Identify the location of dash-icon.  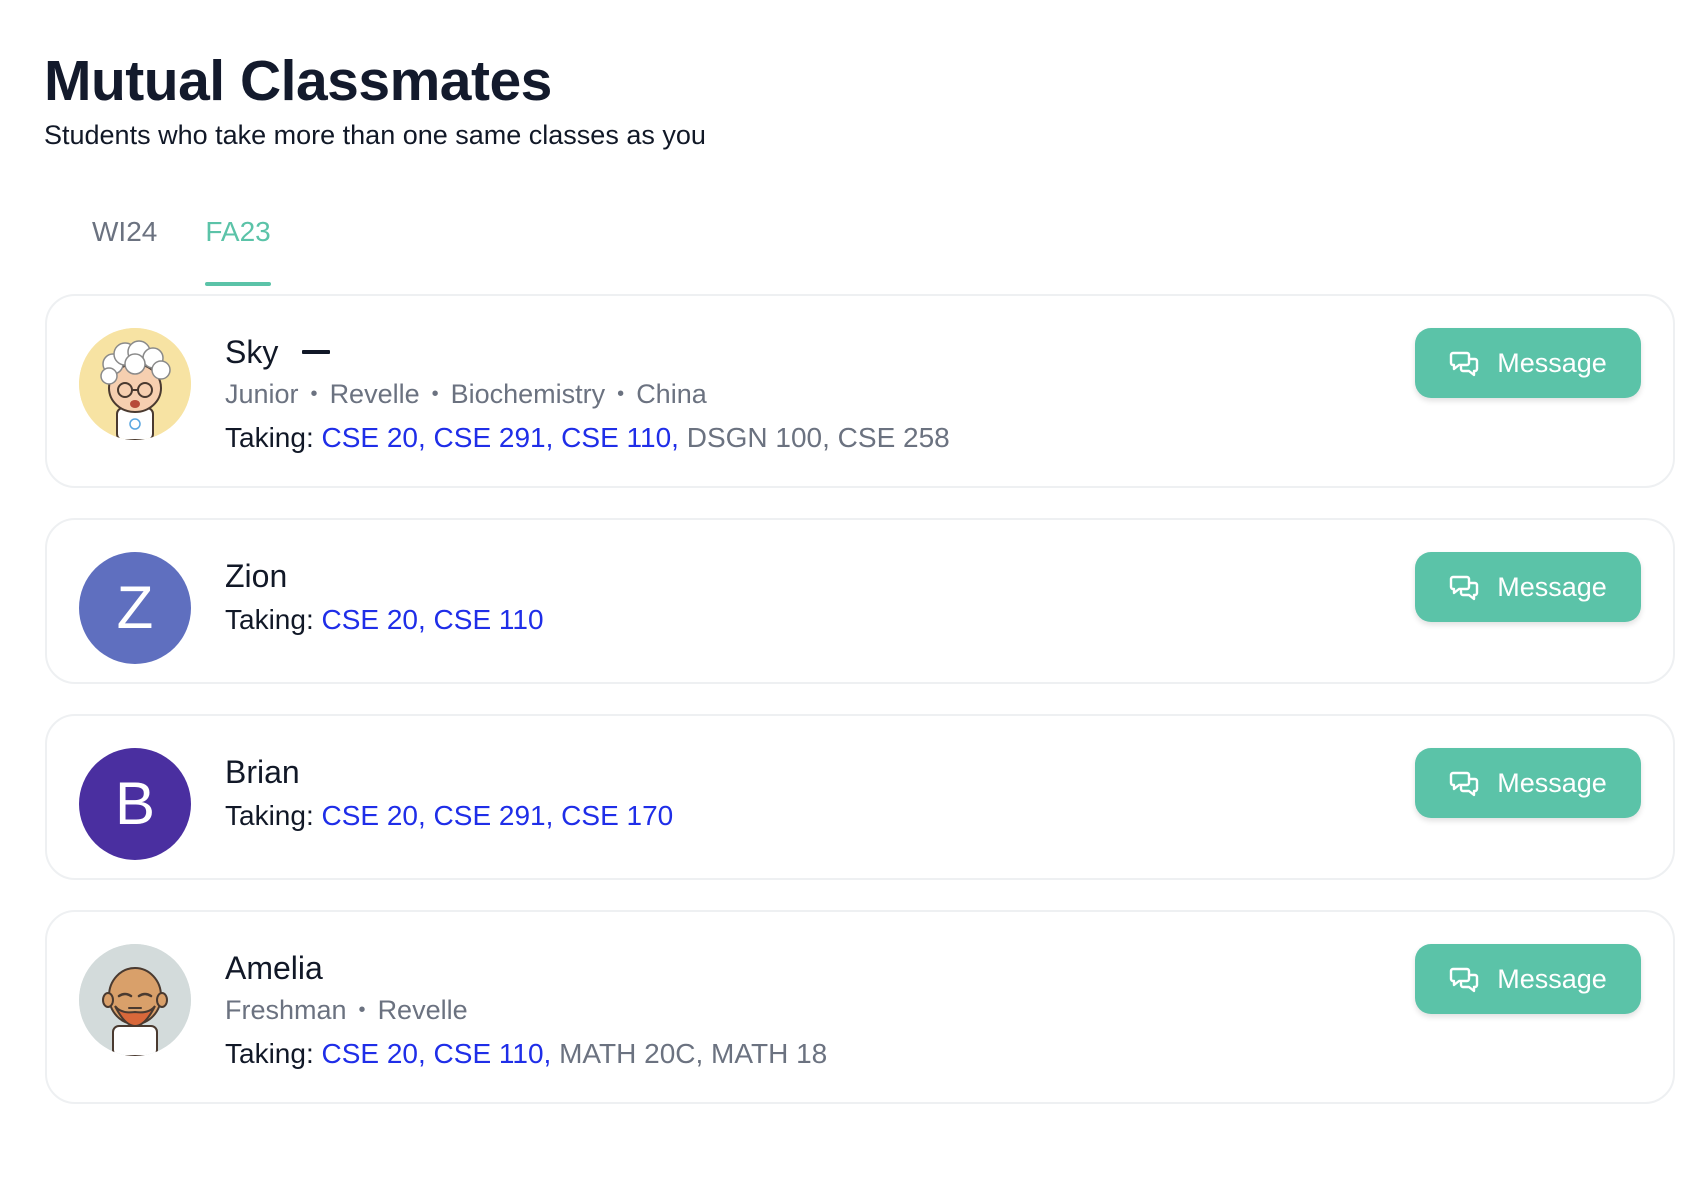
(316, 352).